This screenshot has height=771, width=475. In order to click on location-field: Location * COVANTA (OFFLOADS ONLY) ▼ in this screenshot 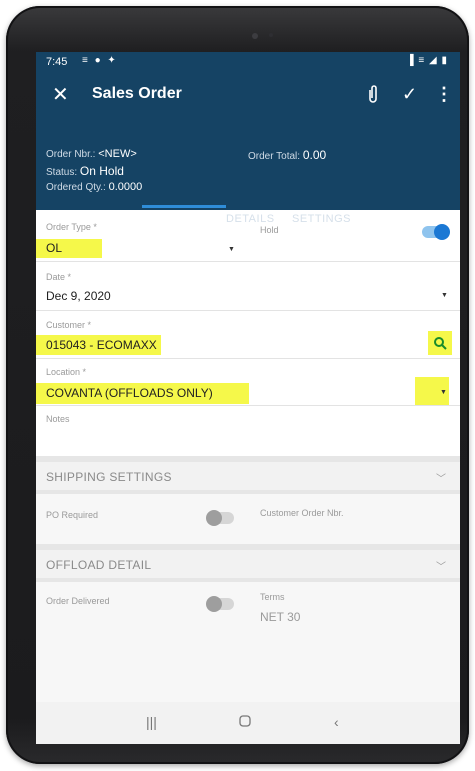, I will do `click(248, 382)`.